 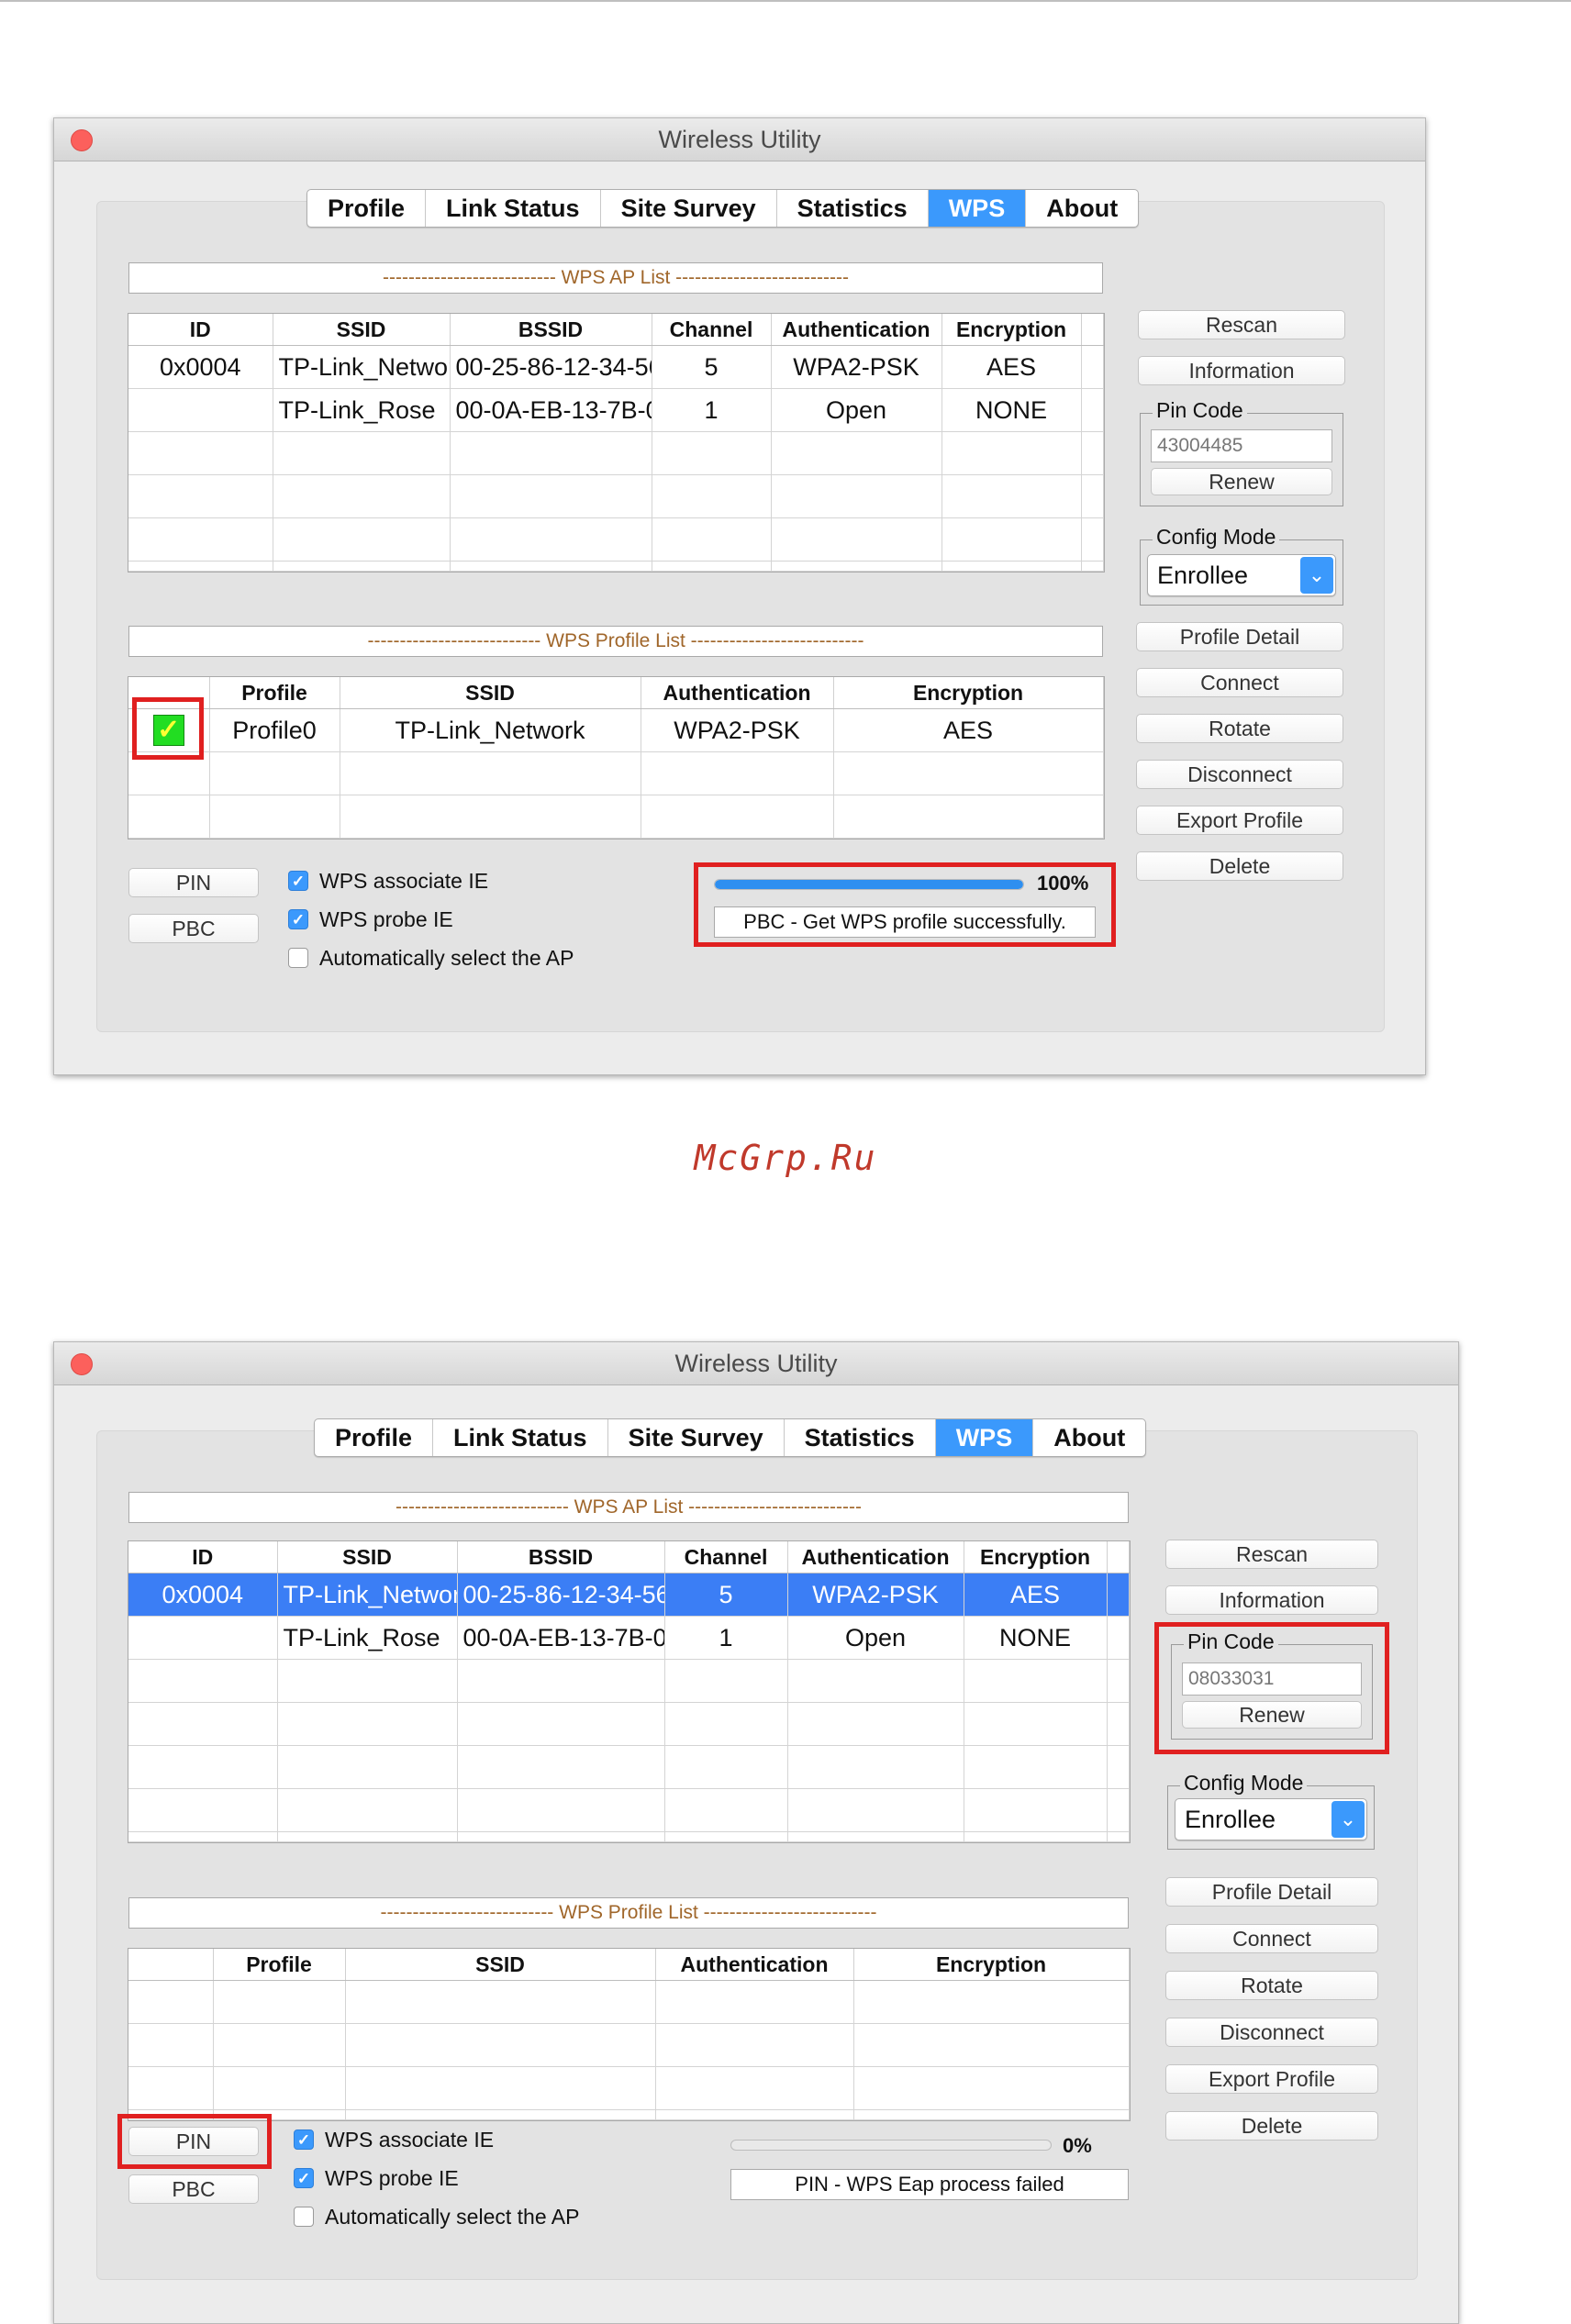 I want to click on ap-ssid-cell: TP-Link_Network, so click(x=362, y=367).